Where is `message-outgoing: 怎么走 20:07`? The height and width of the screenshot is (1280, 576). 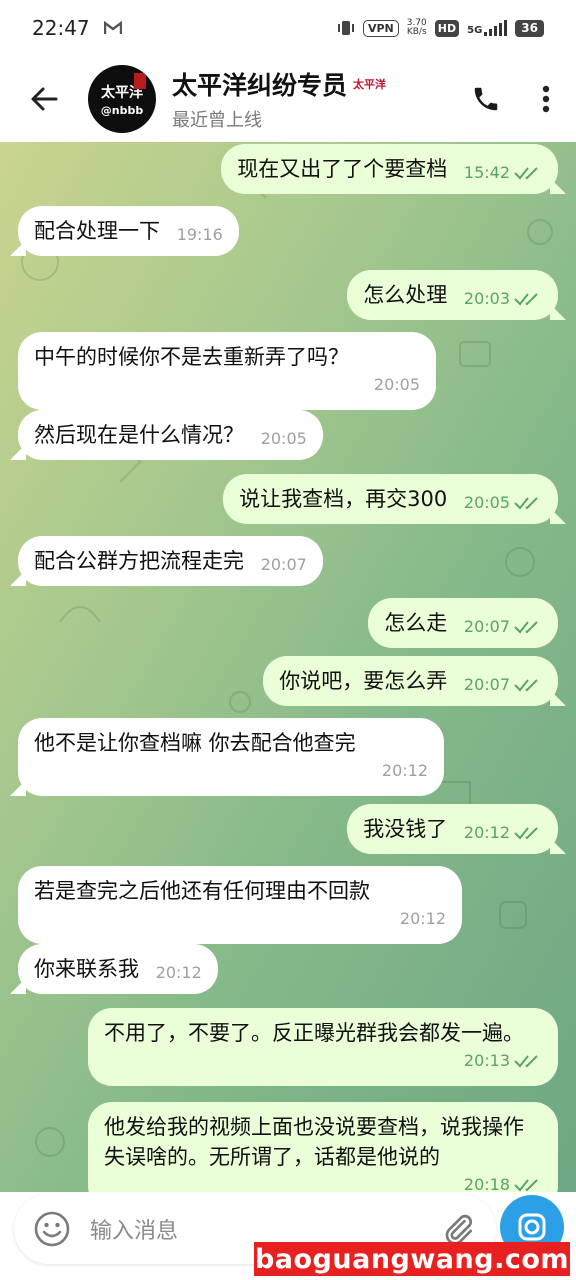
message-outgoing: 怎么走 20:07 is located at coordinates (463, 623).